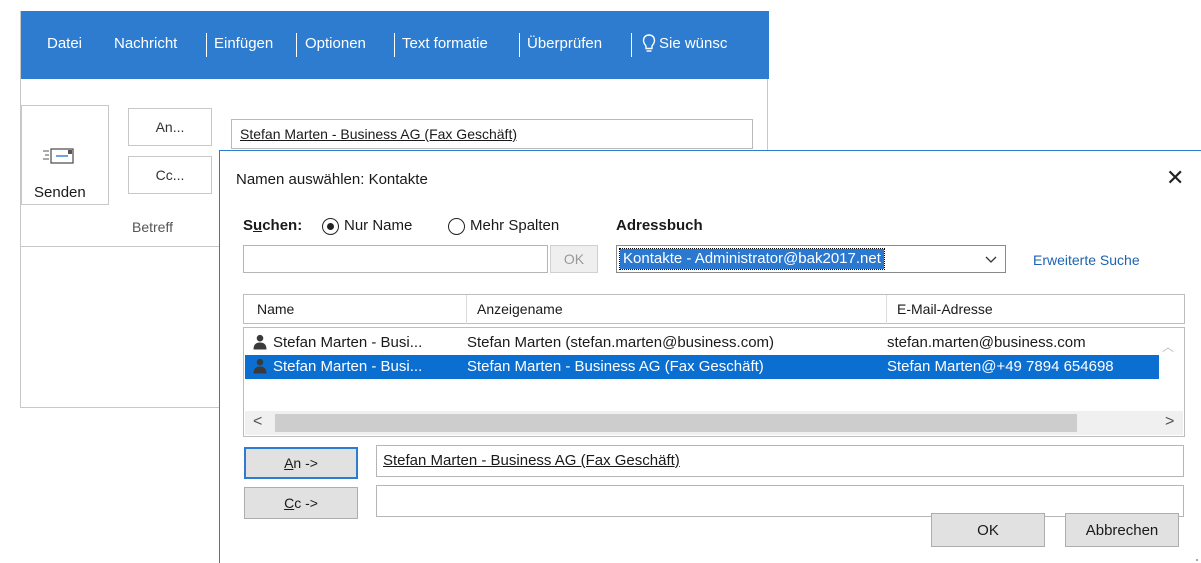 This screenshot has width=1201, height=563. I want to click on add-to-button: An ->, so click(301, 463).